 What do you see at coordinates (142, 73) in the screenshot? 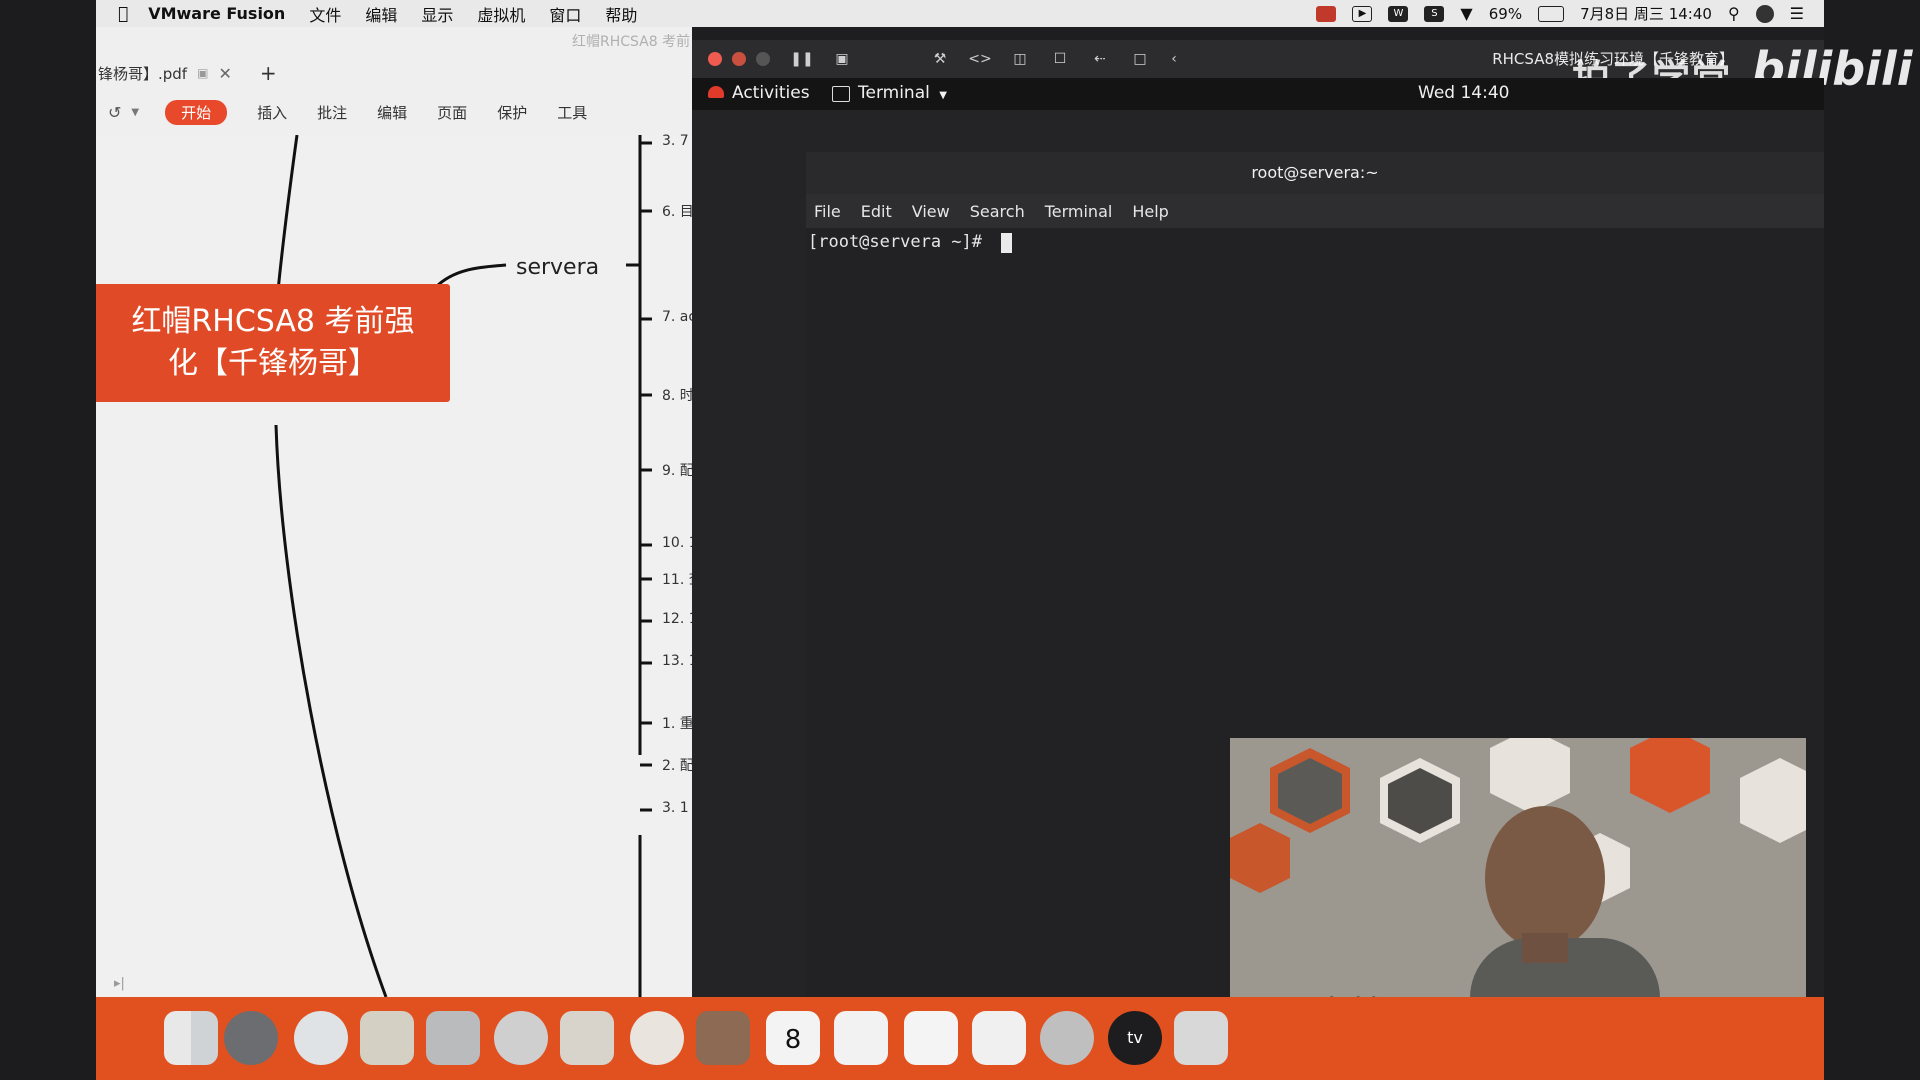
I see `pdf-tab: 锋杨哥】.pdf` at bounding box center [142, 73].